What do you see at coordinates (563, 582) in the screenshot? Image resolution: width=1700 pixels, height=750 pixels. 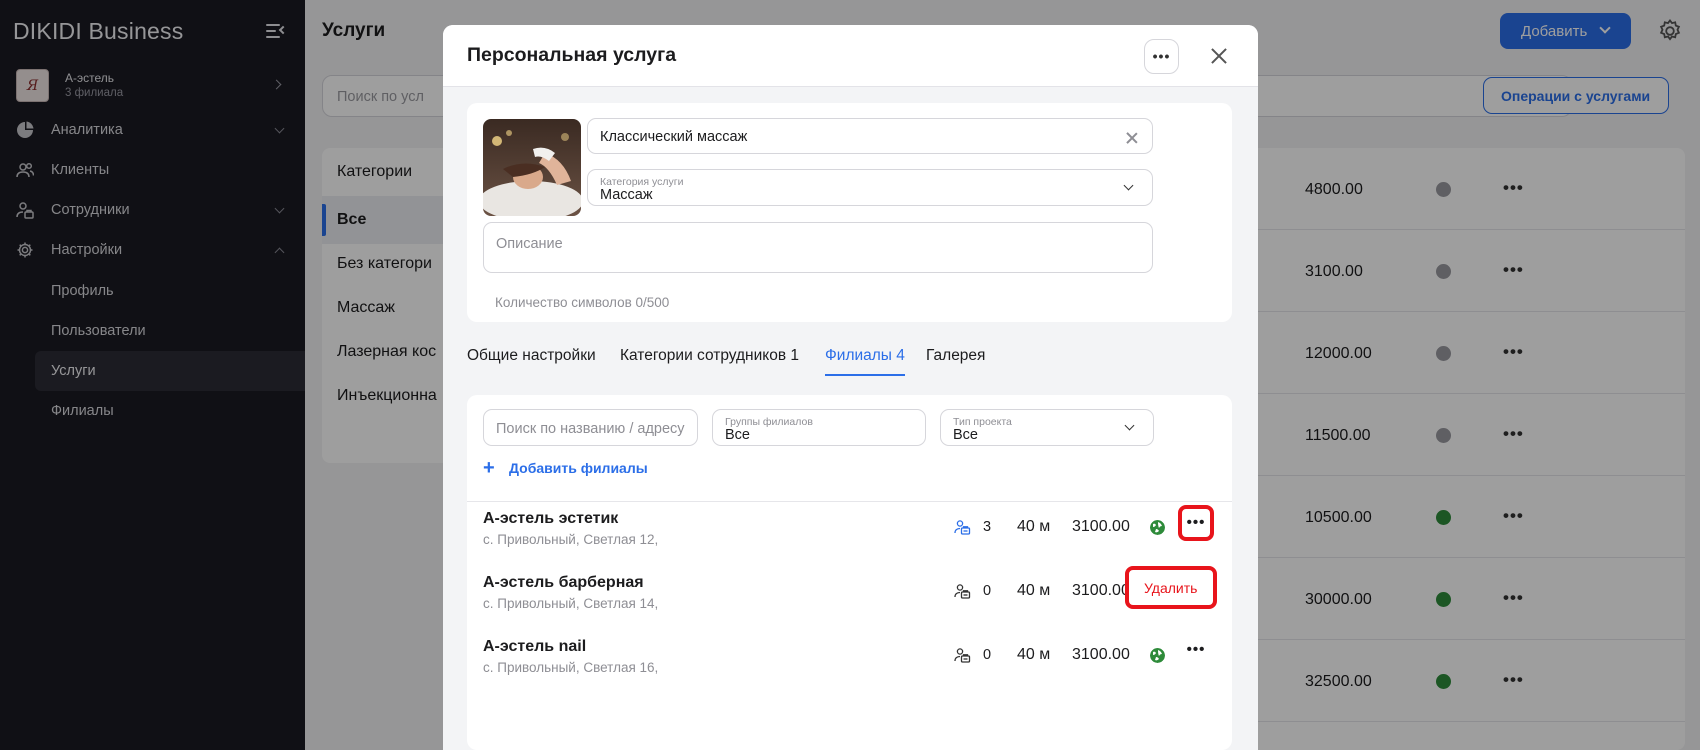 I see `branch-name: А-эстель барберная` at bounding box center [563, 582].